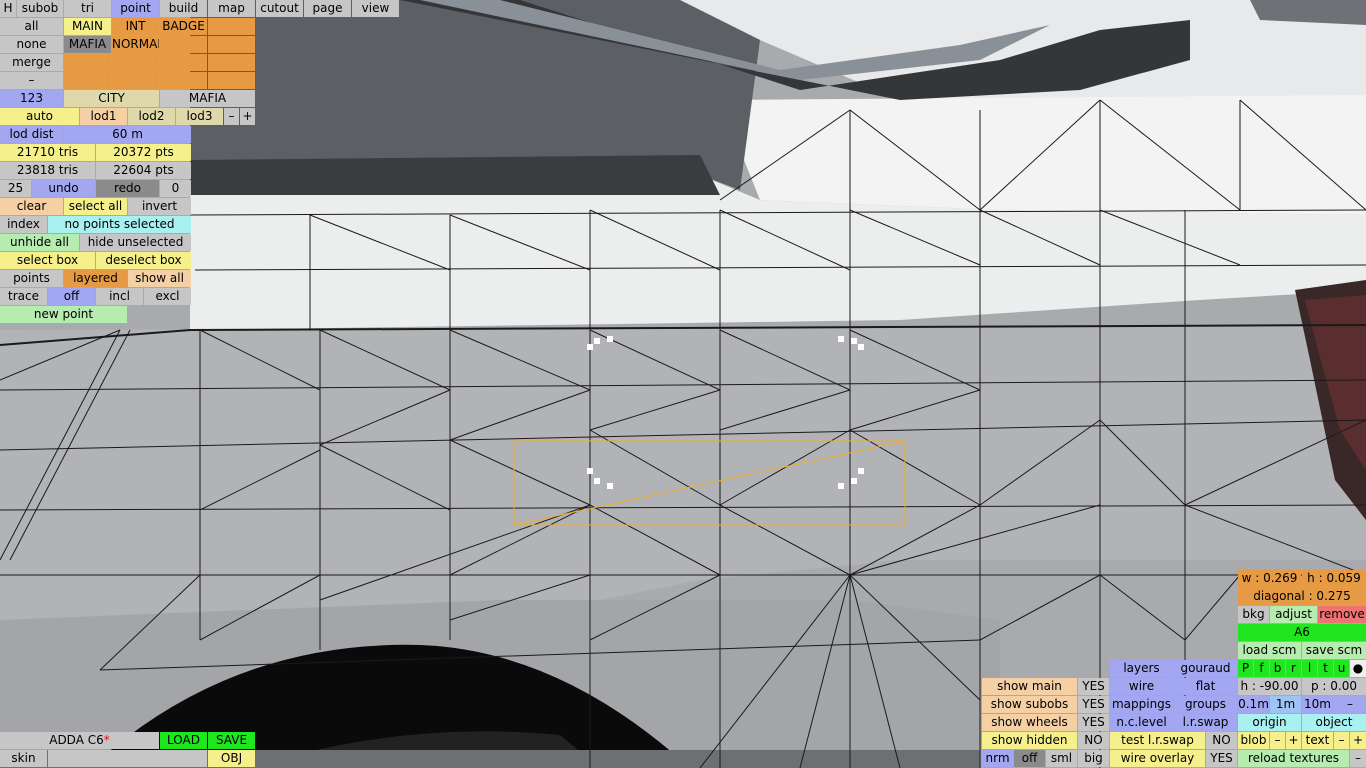 The height and width of the screenshot is (768, 1366). I want to click on trace-off-button: off, so click(71, 296).